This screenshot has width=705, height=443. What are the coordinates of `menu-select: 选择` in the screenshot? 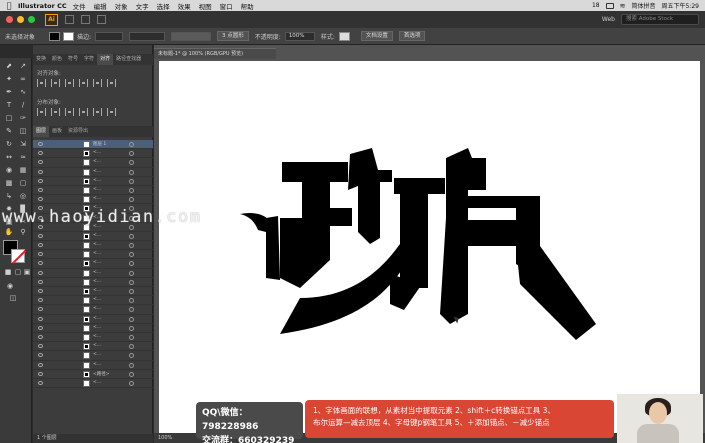 It's located at (163, 6).